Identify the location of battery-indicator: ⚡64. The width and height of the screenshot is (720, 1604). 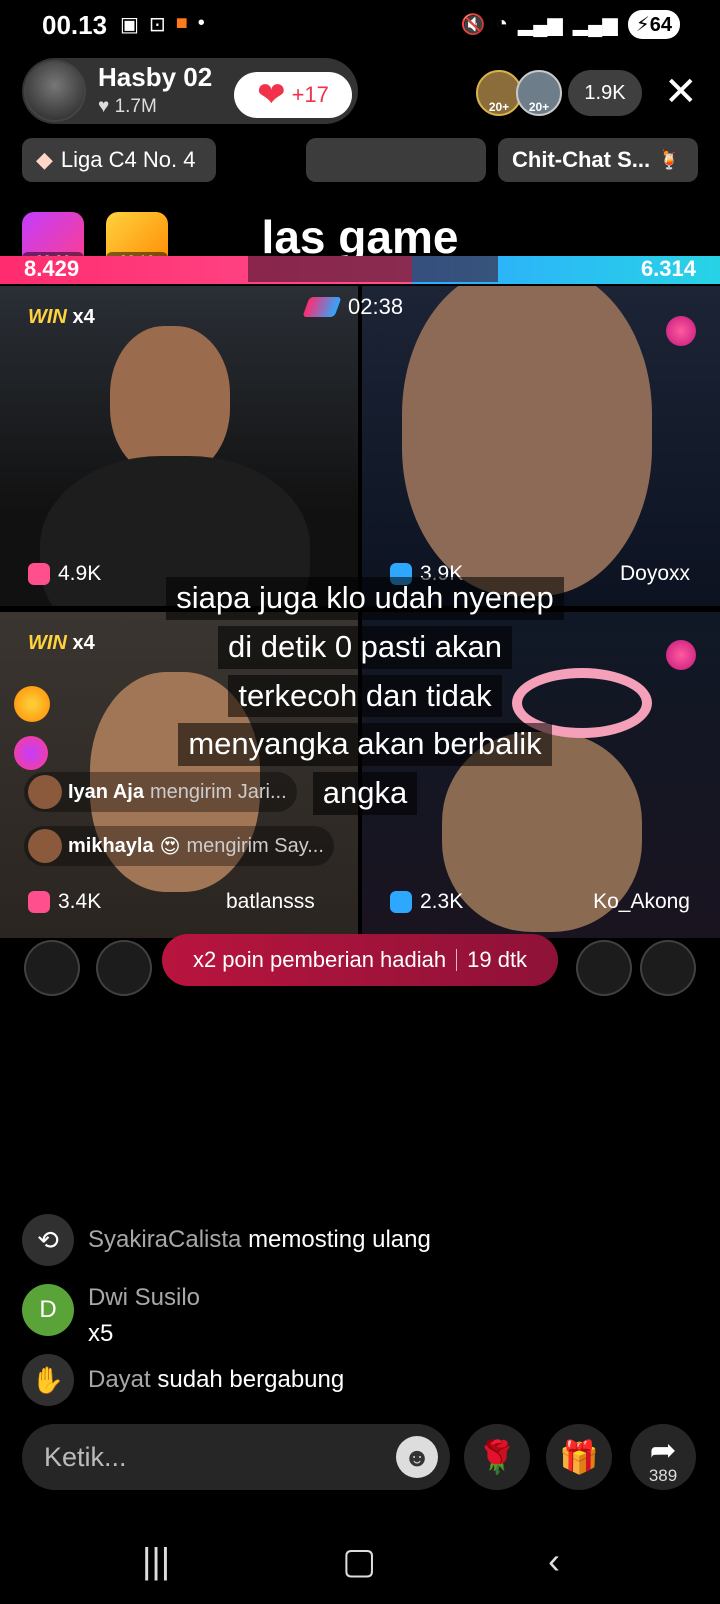
(653, 24).